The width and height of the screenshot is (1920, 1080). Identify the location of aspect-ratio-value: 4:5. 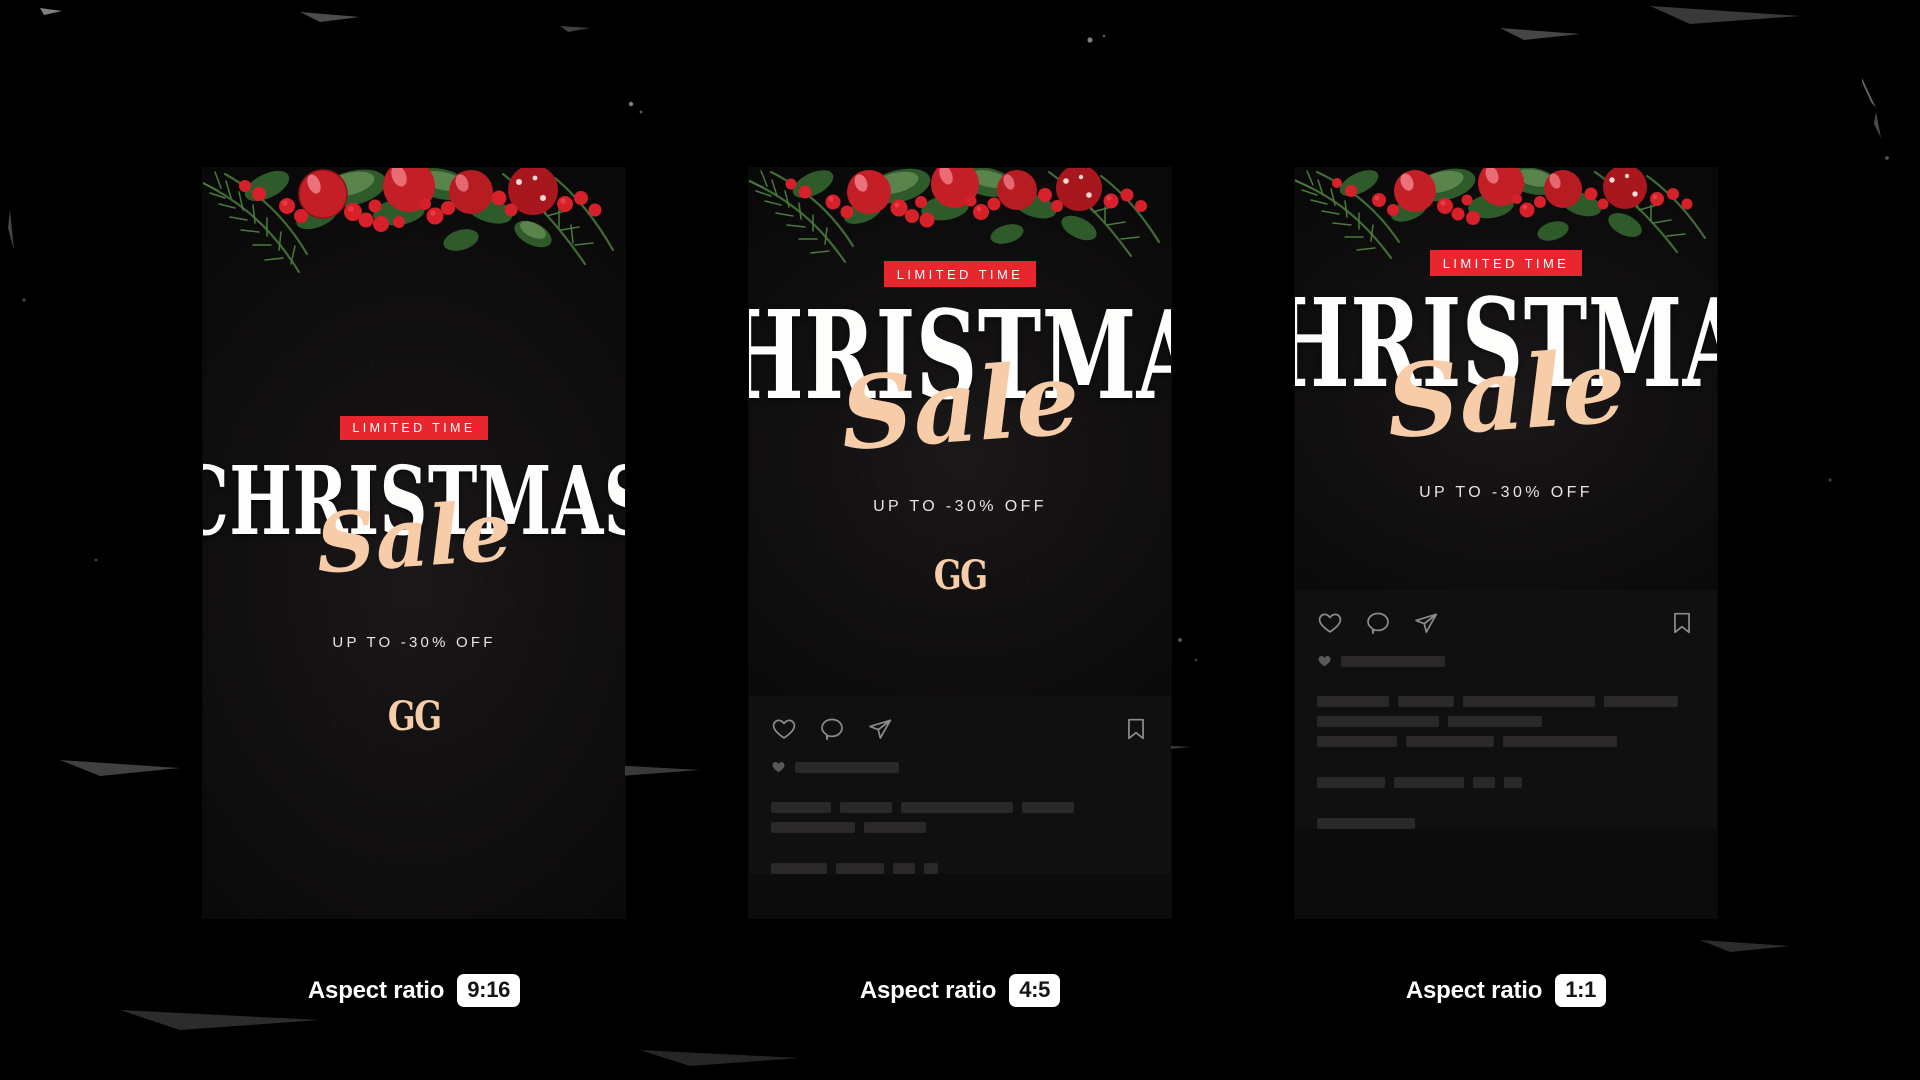
(1035, 991).